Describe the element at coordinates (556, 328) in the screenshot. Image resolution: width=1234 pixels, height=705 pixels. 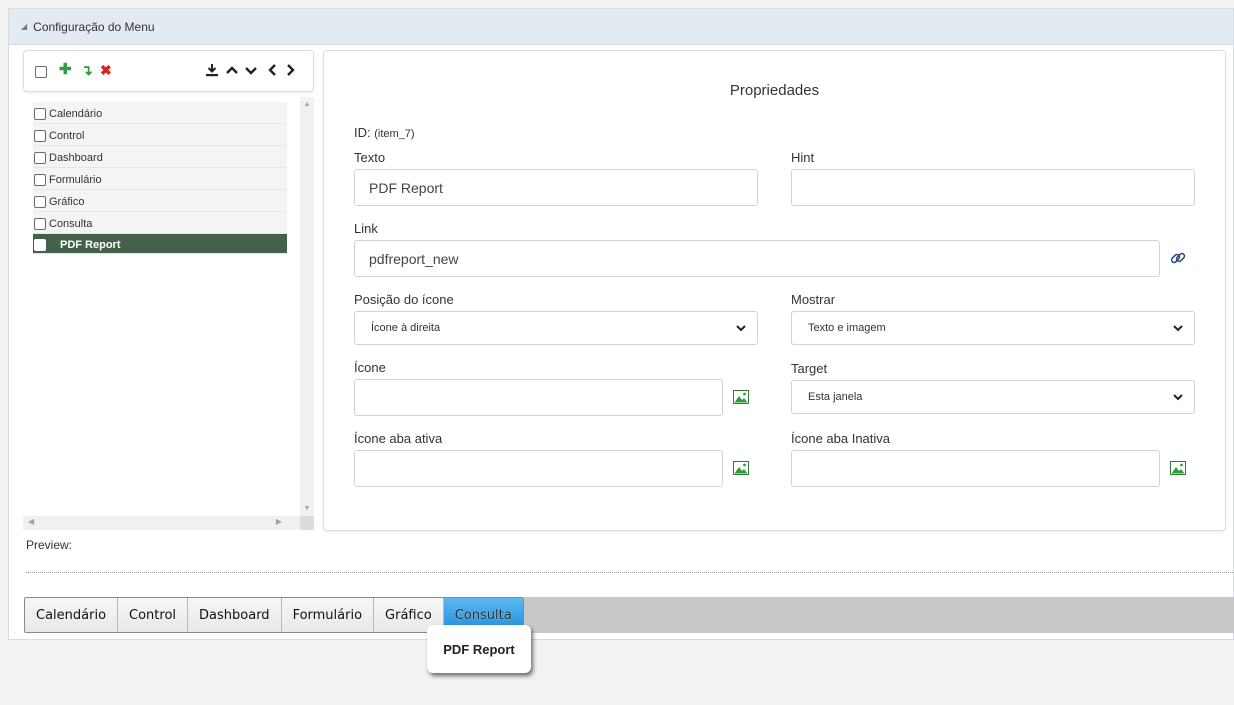
I see `posicao-icone-select: Ícone à direita` at that location.